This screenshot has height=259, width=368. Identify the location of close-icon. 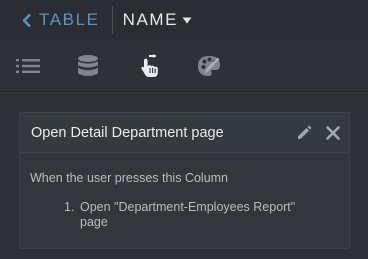
(333, 132).